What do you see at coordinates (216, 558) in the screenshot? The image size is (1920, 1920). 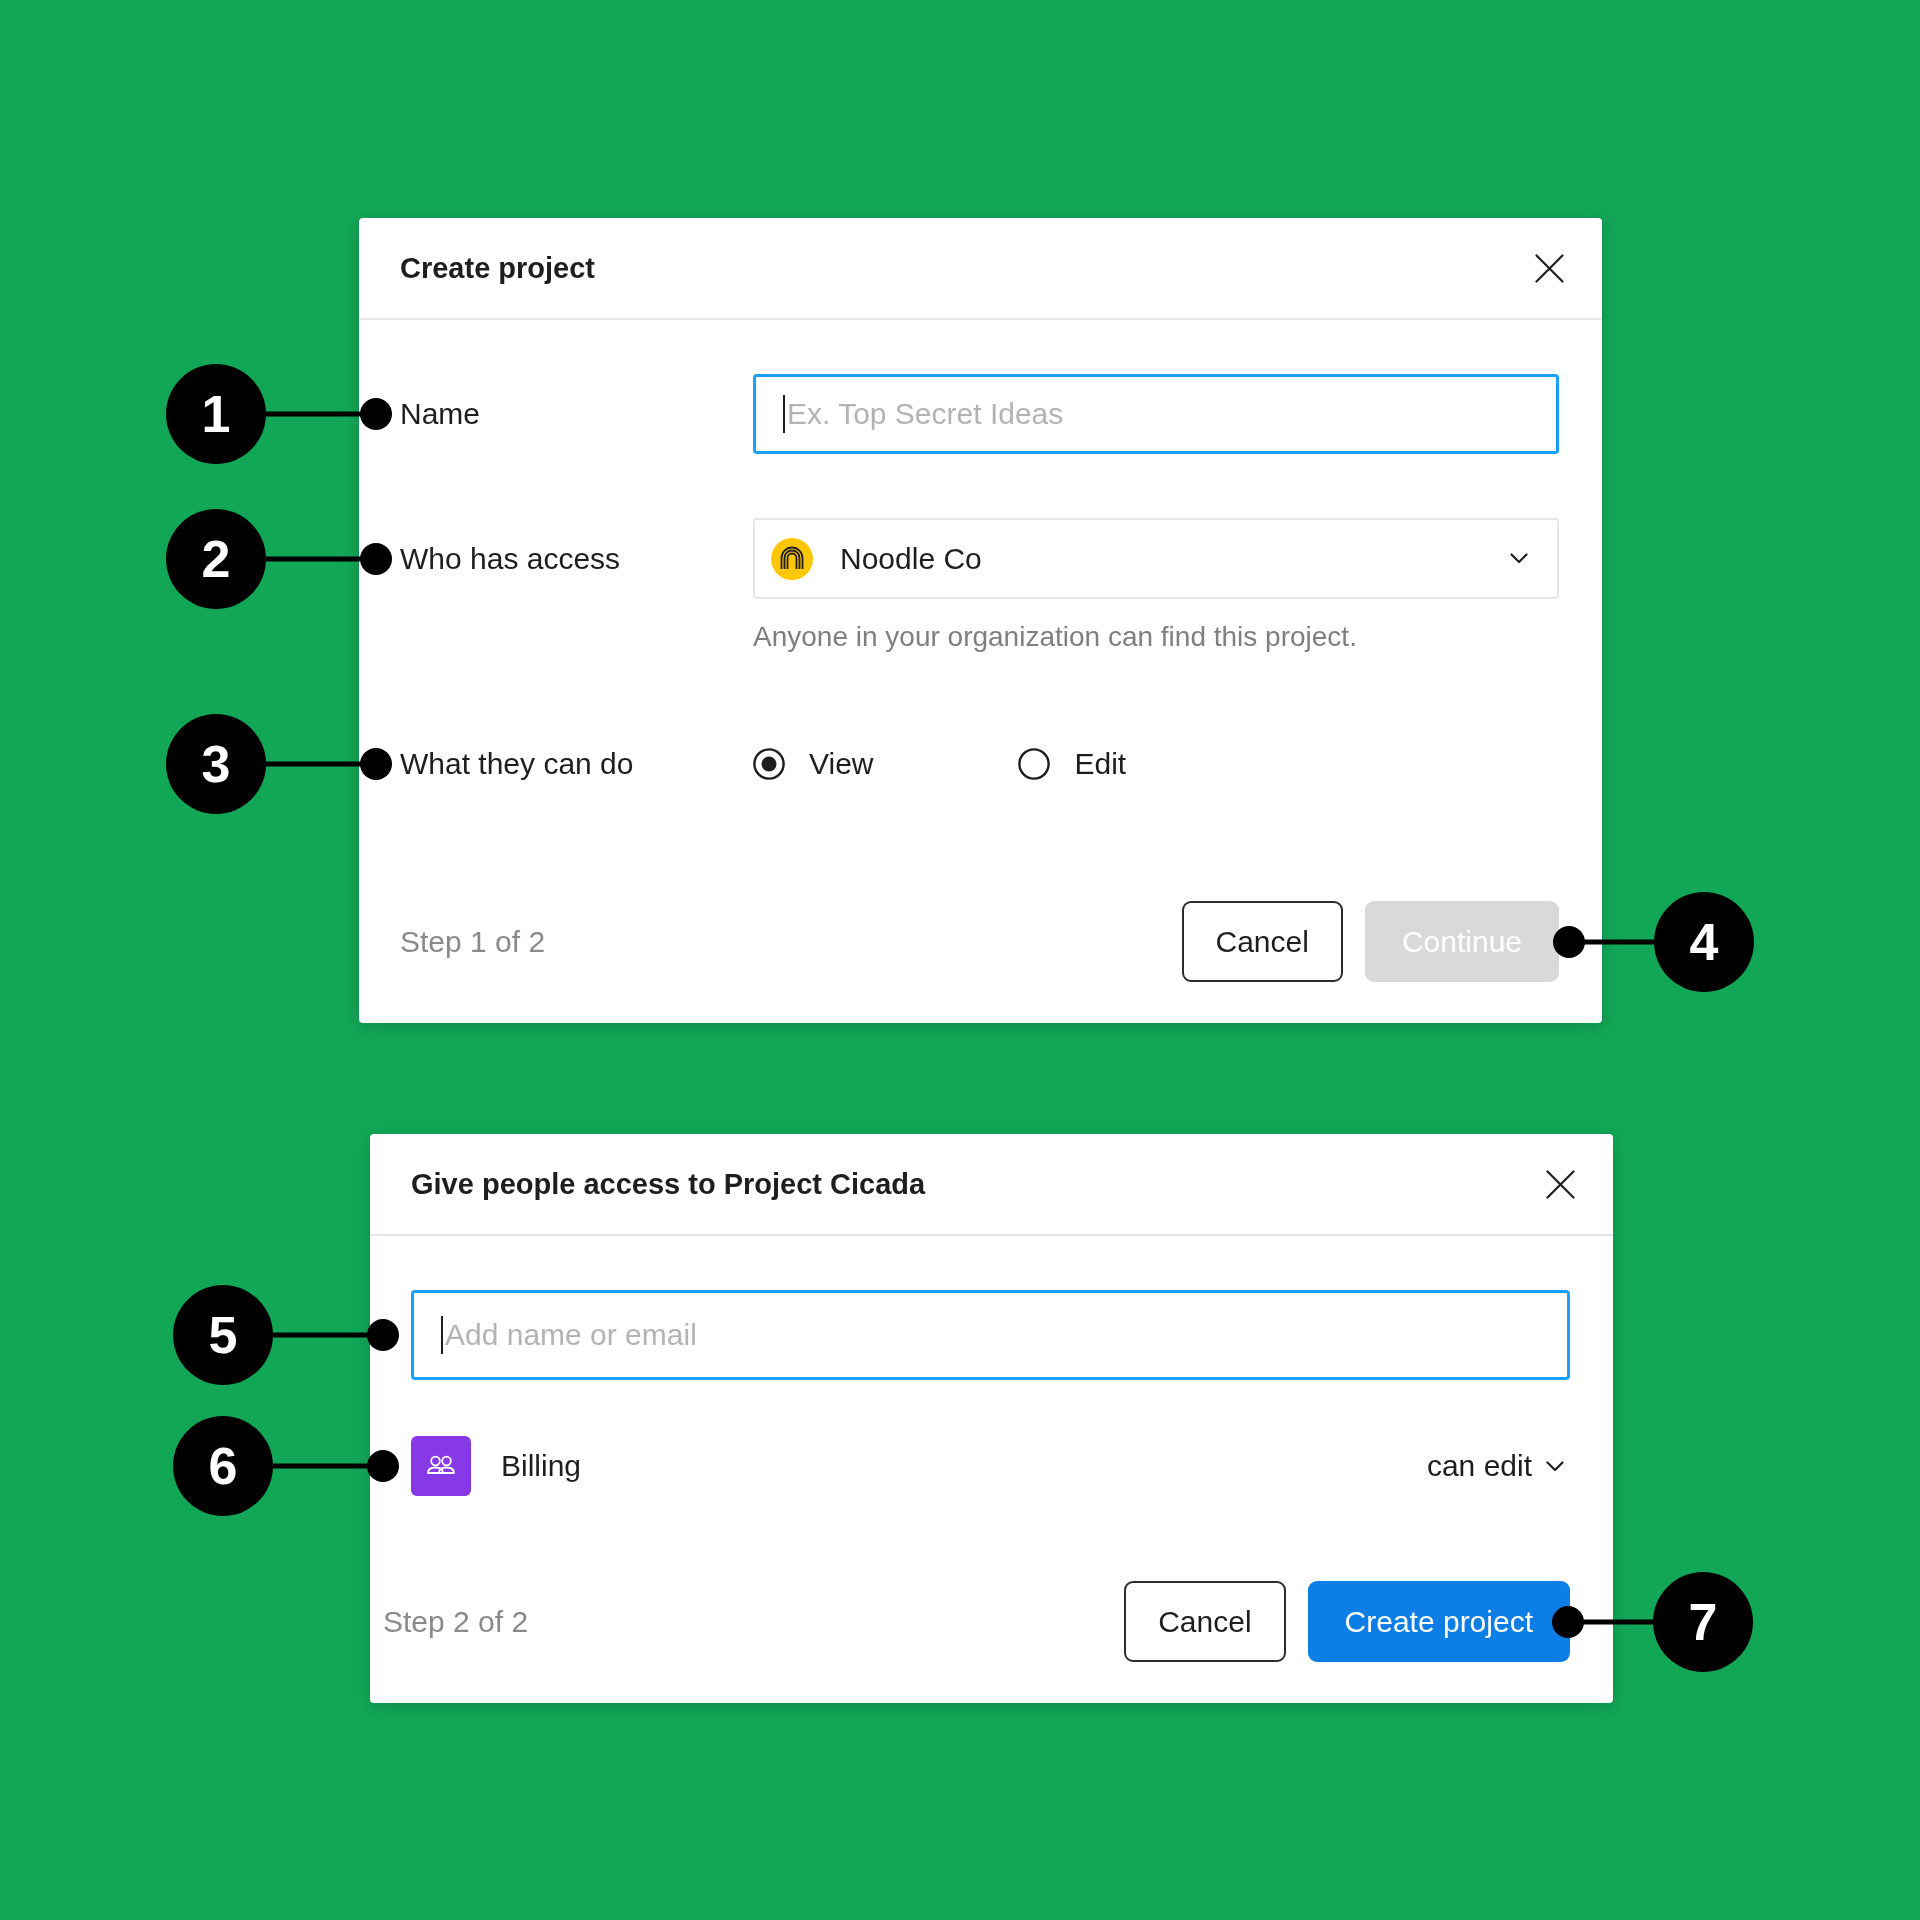 I see `callout-number: 2` at bounding box center [216, 558].